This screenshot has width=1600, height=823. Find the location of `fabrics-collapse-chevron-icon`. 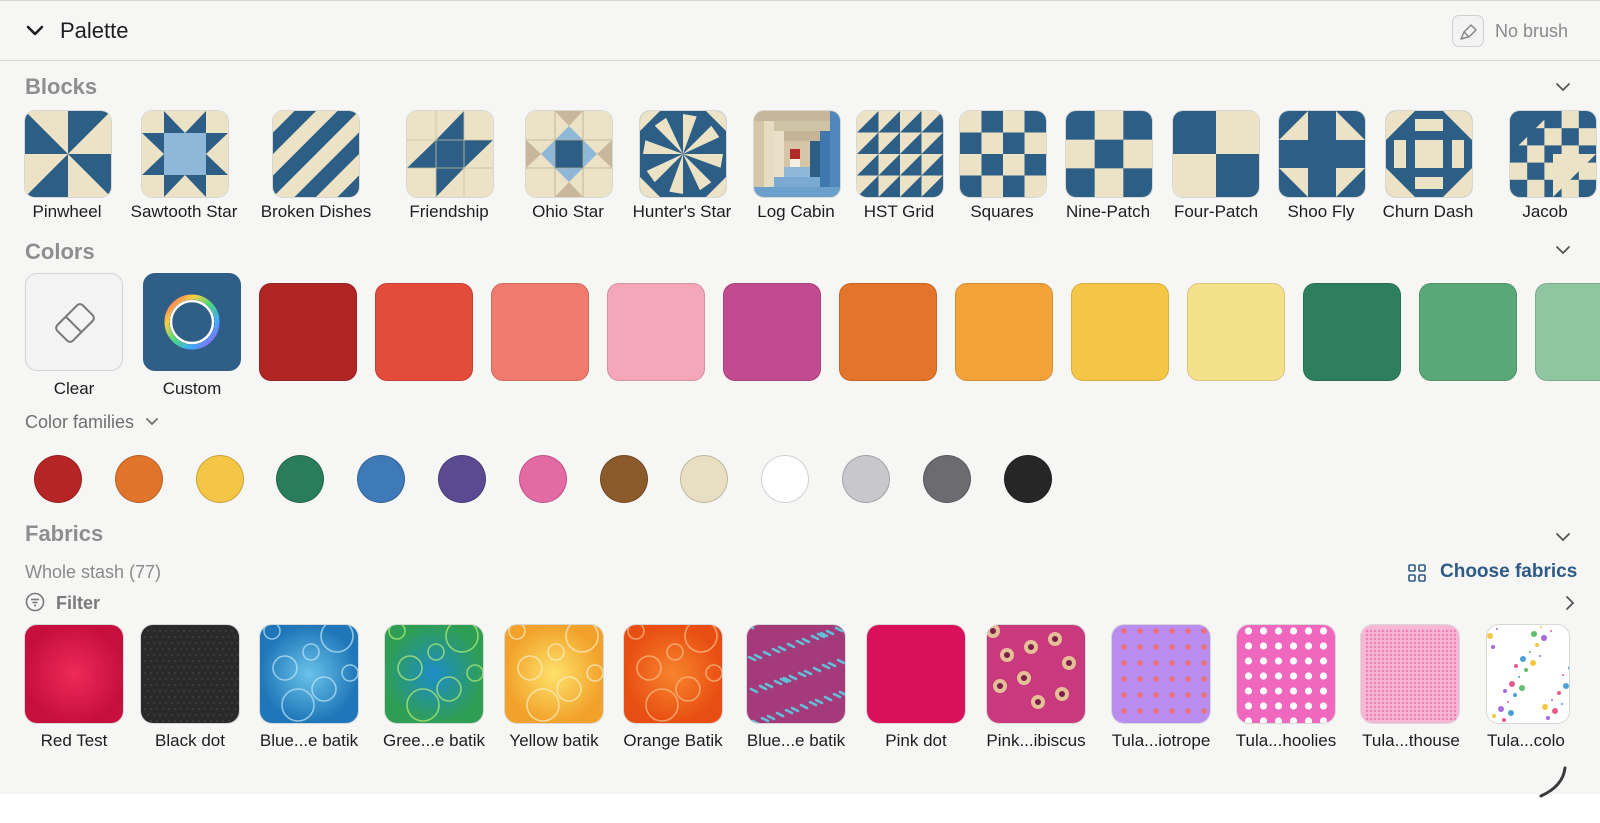

fabrics-collapse-chevron-icon is located at coordinates (1563, 537).